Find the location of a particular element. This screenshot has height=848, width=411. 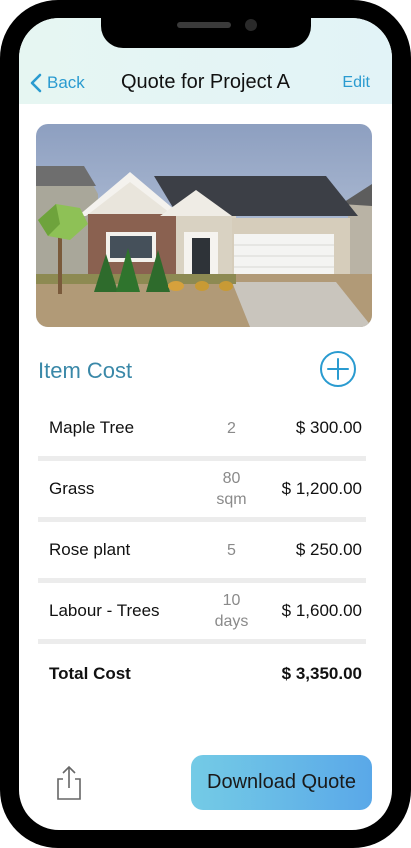

total-label: Total Cost is located at coordinates (90, 673).